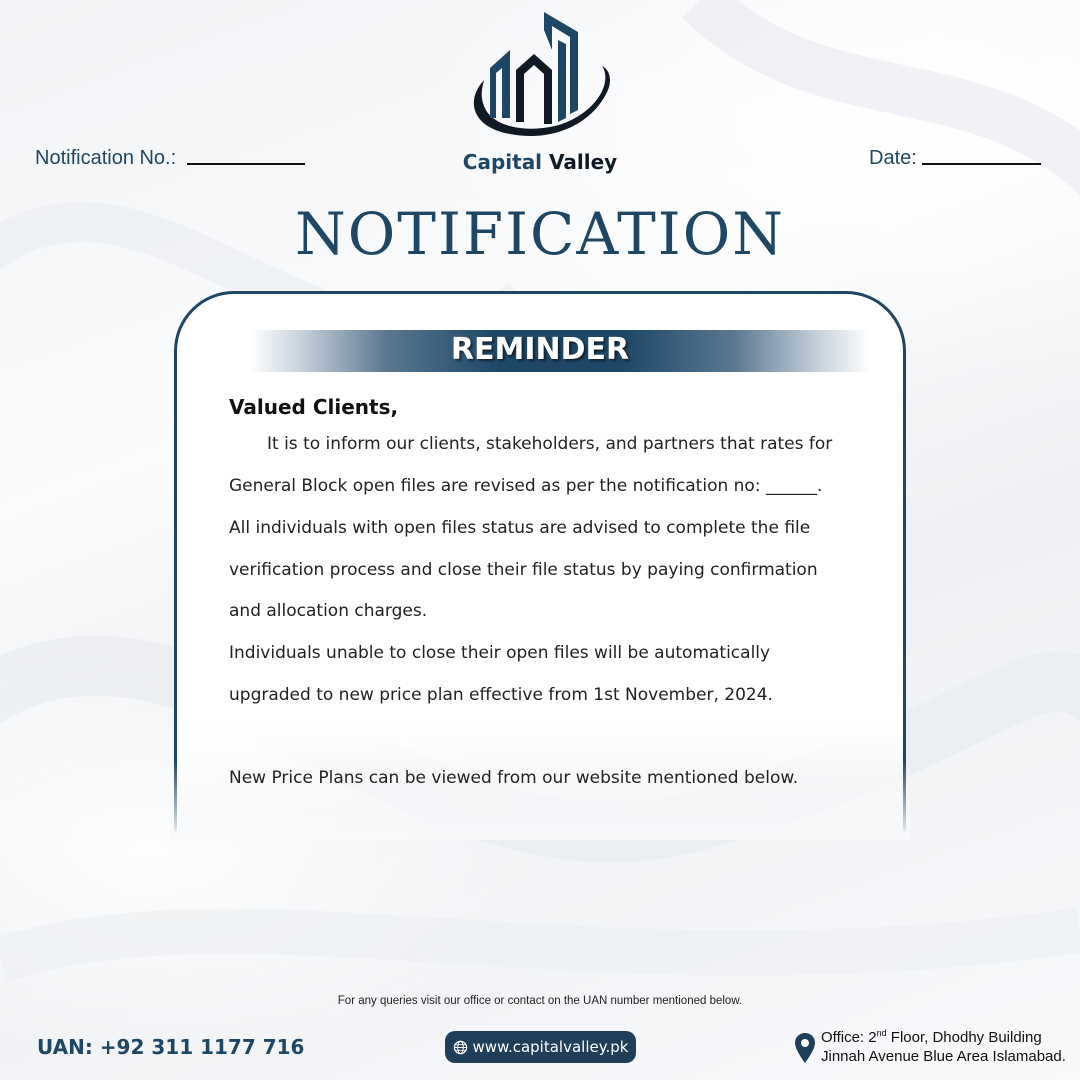 Image resolution: width=1080 pixels, height=1080 pixels. I want to click on website-url: www.capitalvalley.pk, so click(550, 1047).